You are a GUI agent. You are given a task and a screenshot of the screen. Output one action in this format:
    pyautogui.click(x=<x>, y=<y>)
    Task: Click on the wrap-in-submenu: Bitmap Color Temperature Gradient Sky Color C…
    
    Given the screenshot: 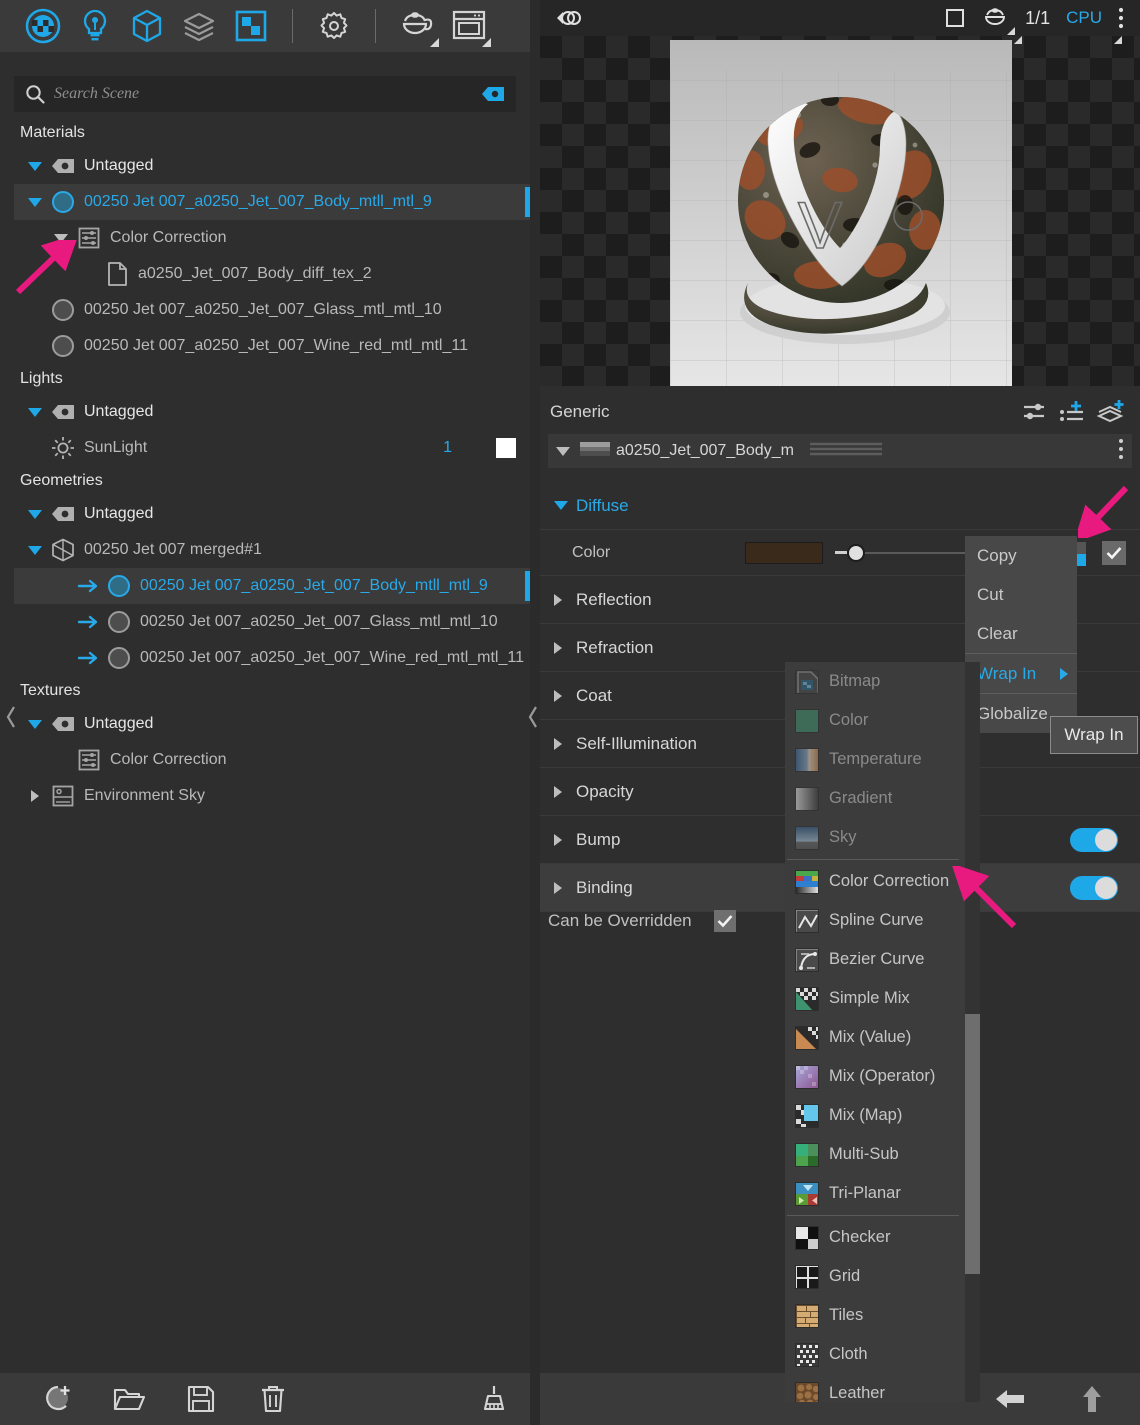 What is the action you would take?
    pyautogui.click(x=882, y=1032)
    